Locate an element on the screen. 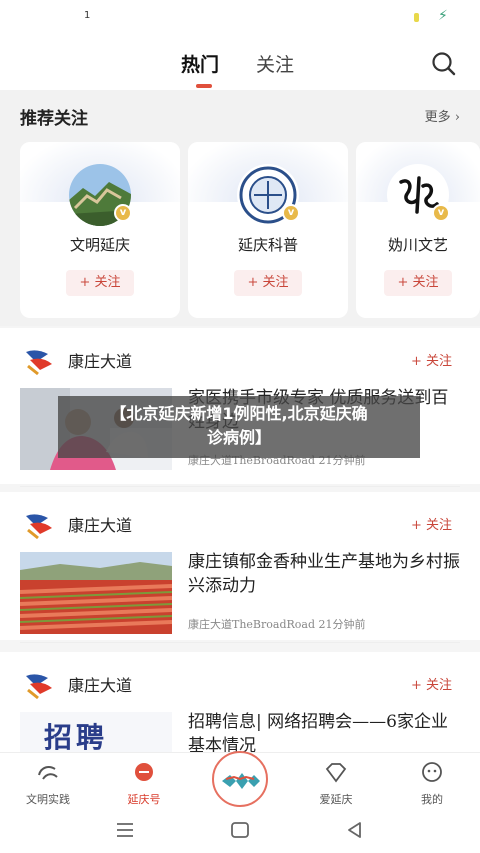  card-name: 延庆科普 is located at coordinates (267, 245).